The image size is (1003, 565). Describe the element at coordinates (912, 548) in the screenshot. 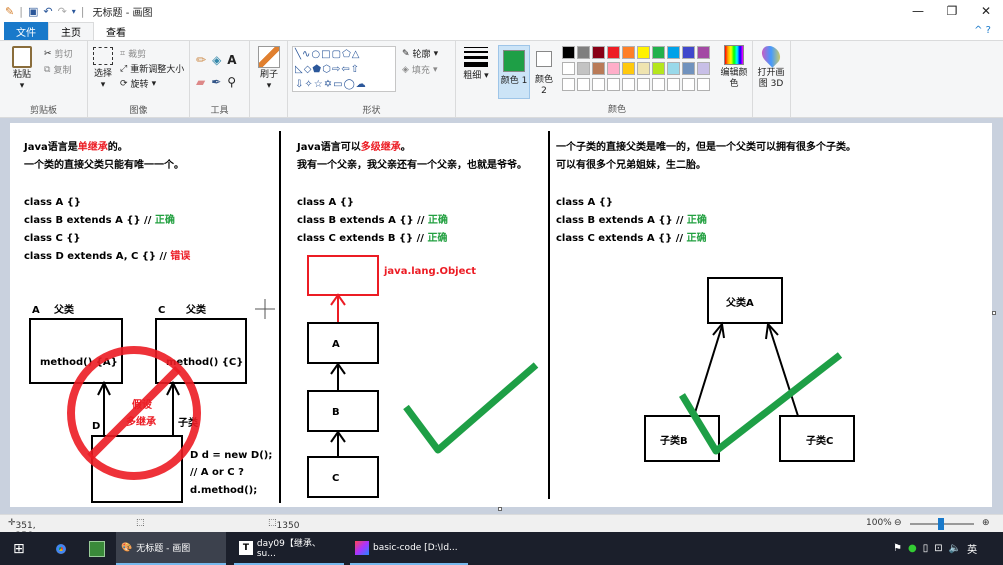

I see `tray-green-icon: ●` at that location.